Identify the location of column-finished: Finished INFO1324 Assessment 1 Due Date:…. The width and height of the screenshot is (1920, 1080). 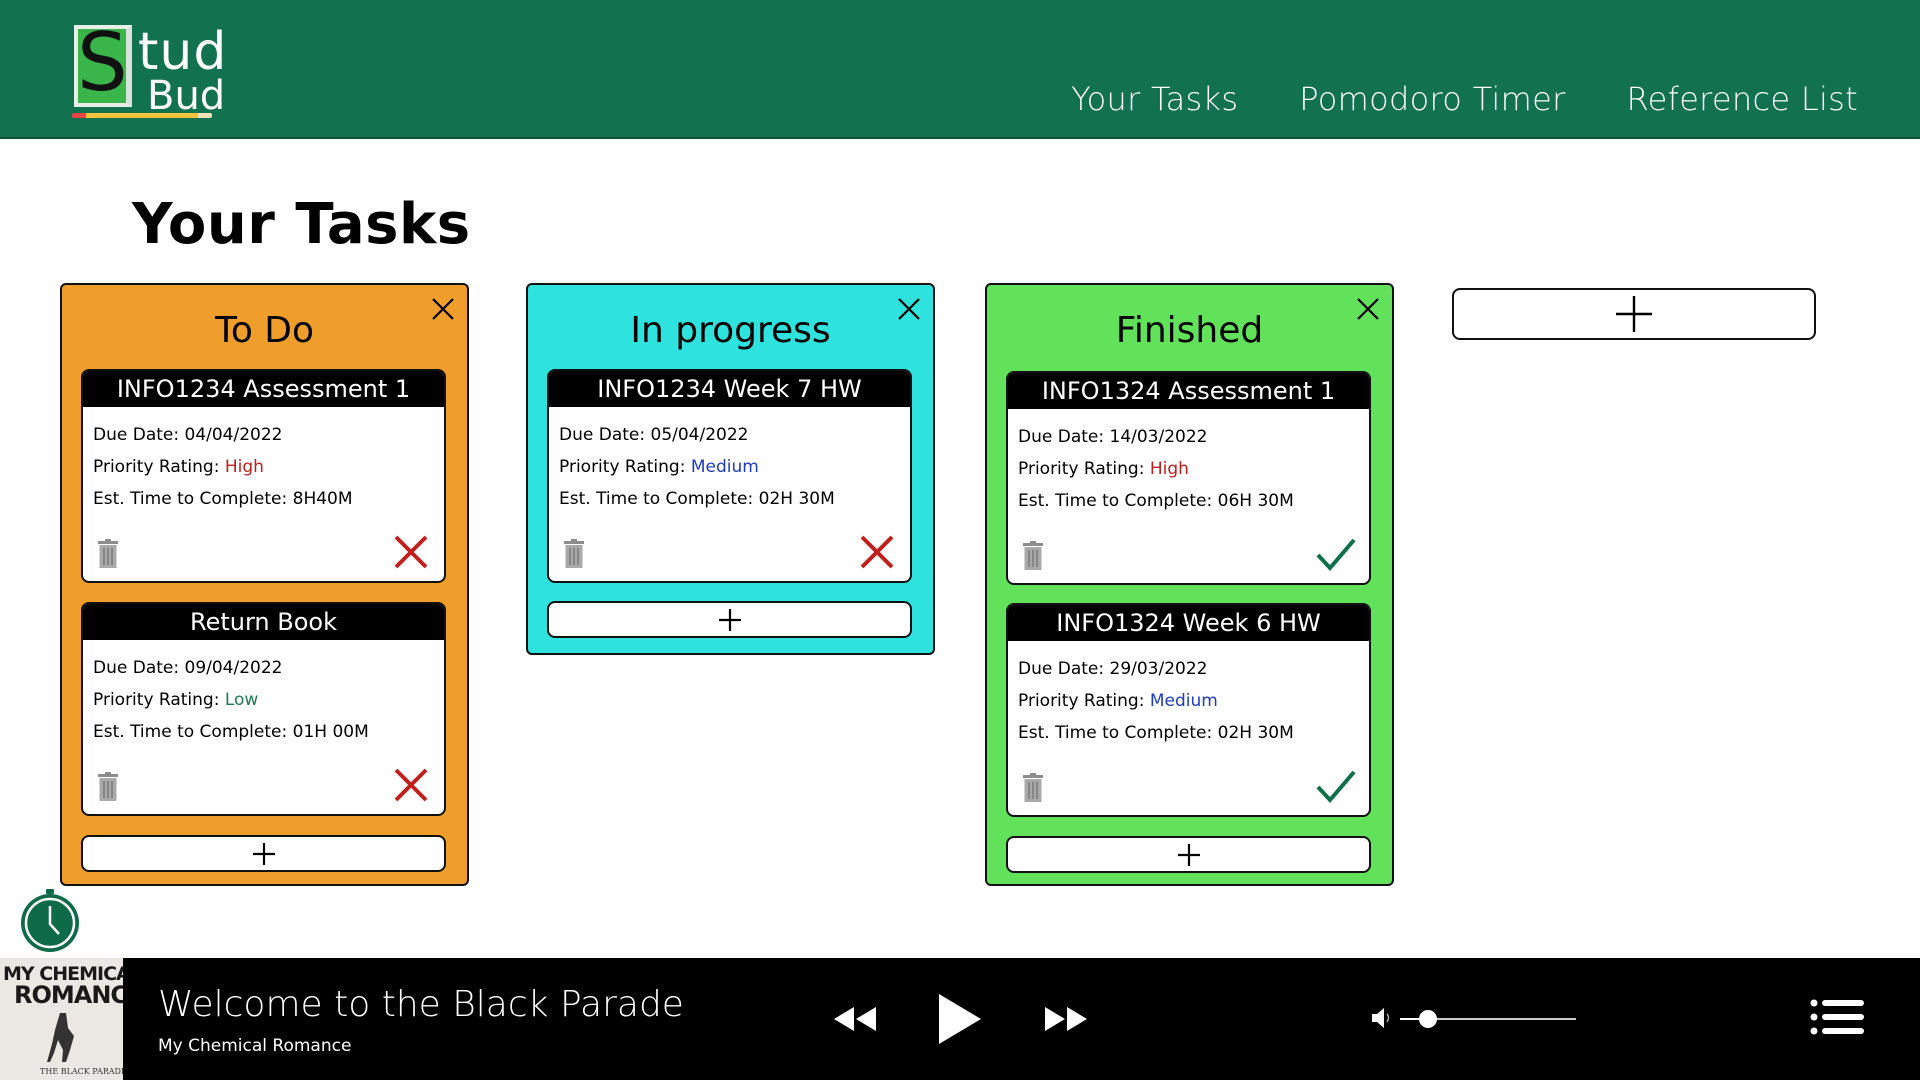
(1189, 584).